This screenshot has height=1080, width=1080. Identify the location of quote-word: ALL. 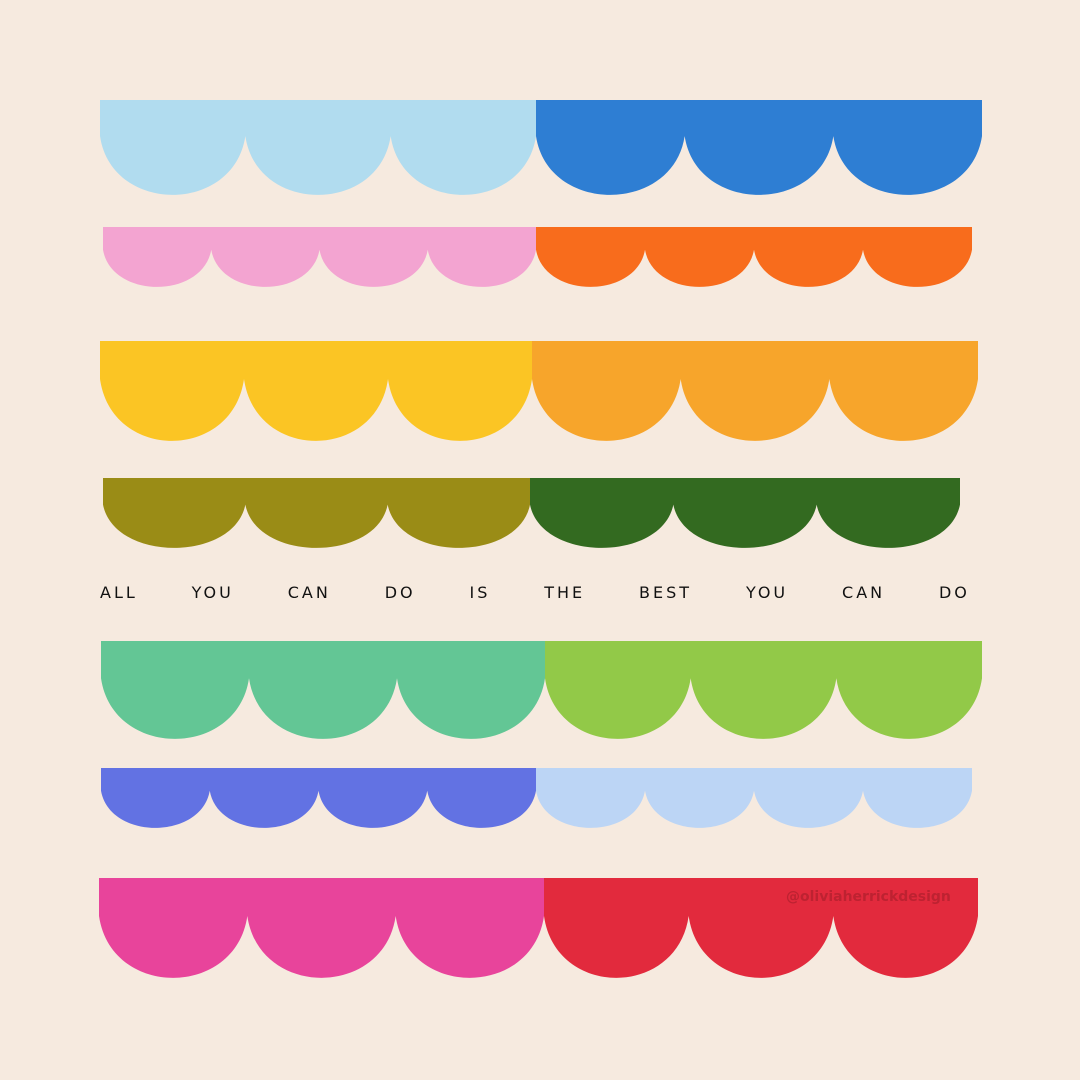
(119, 592).